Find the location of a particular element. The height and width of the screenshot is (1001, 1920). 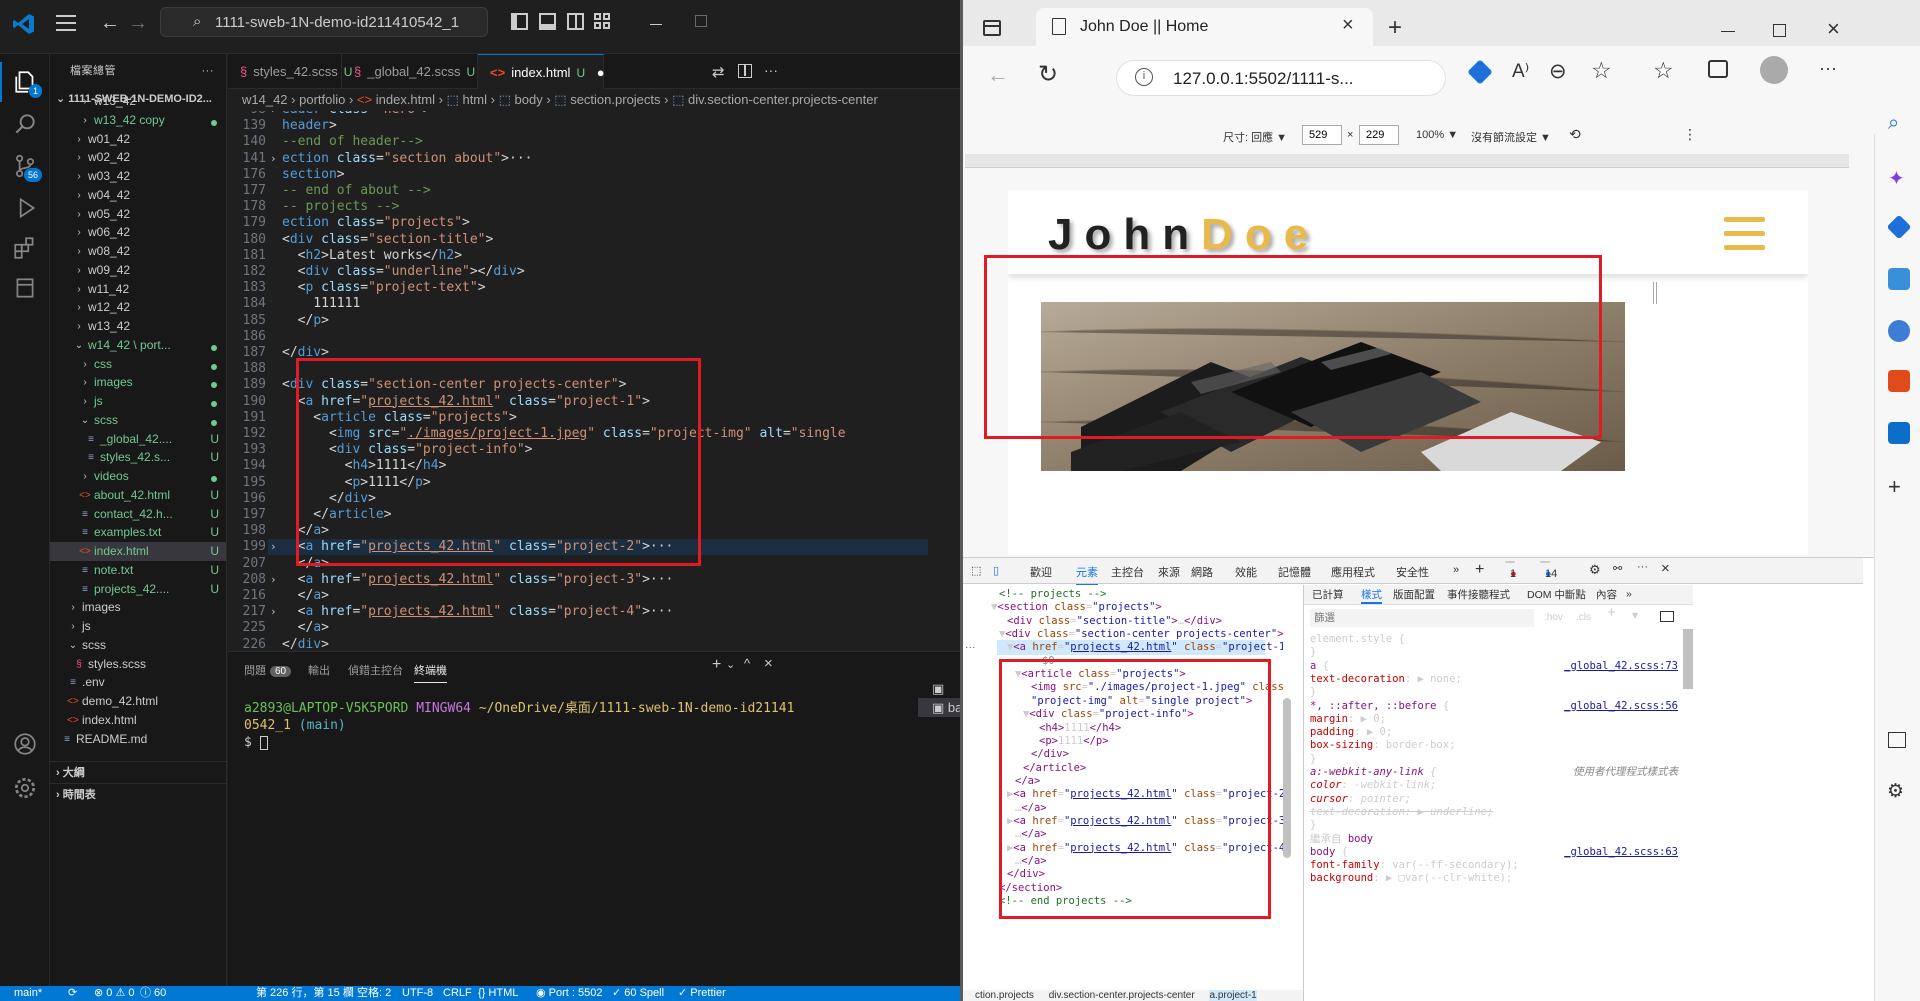

source-control-icon: 56 is located at coordinates (25, 166).